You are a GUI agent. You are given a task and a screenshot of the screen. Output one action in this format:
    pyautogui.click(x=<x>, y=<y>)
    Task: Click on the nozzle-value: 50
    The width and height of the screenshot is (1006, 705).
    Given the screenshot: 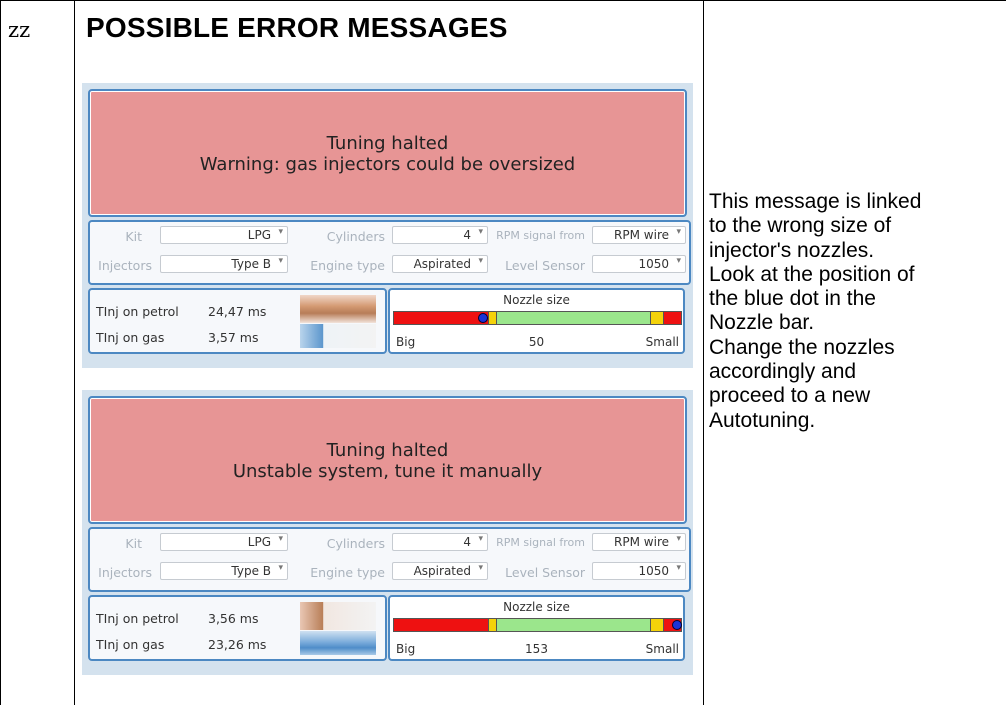 What is the action you would take?
    pyautogui.click(x=536, y=342)
    